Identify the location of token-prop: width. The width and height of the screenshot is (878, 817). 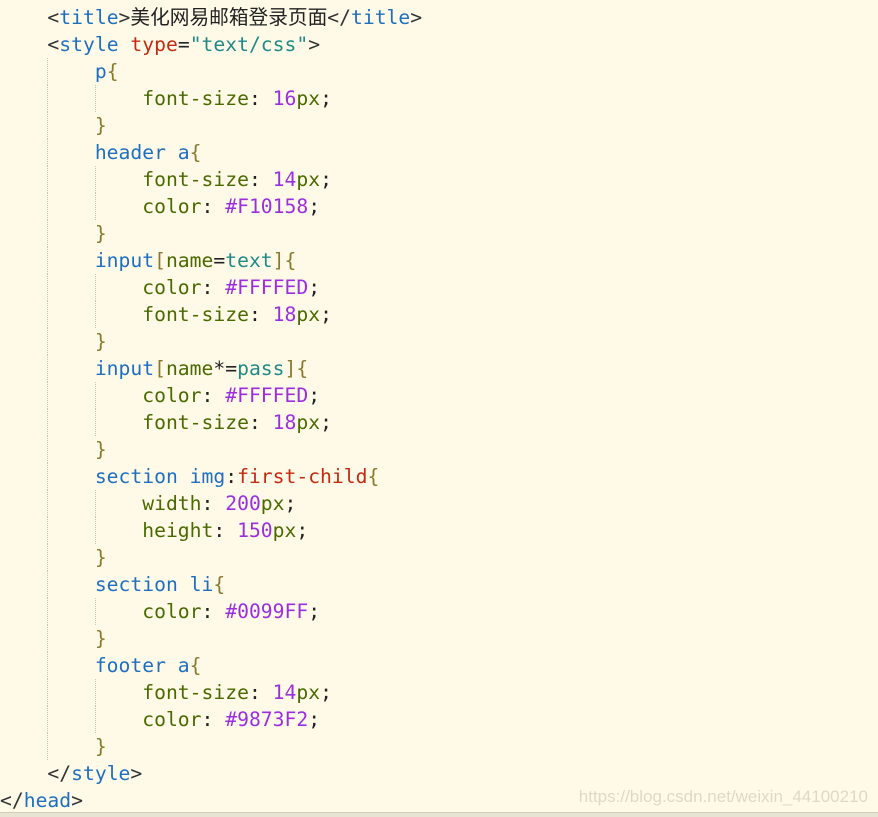
(172, 503).